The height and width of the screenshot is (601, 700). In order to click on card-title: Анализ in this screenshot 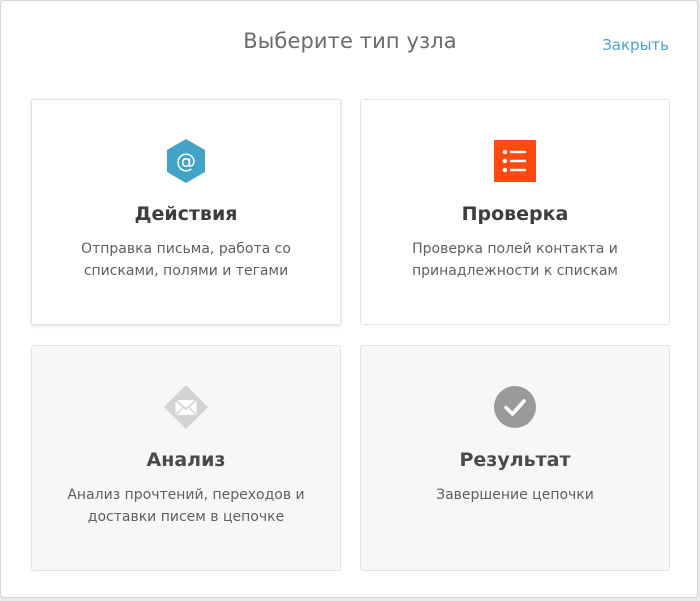, I will do `click(186, 460)`.